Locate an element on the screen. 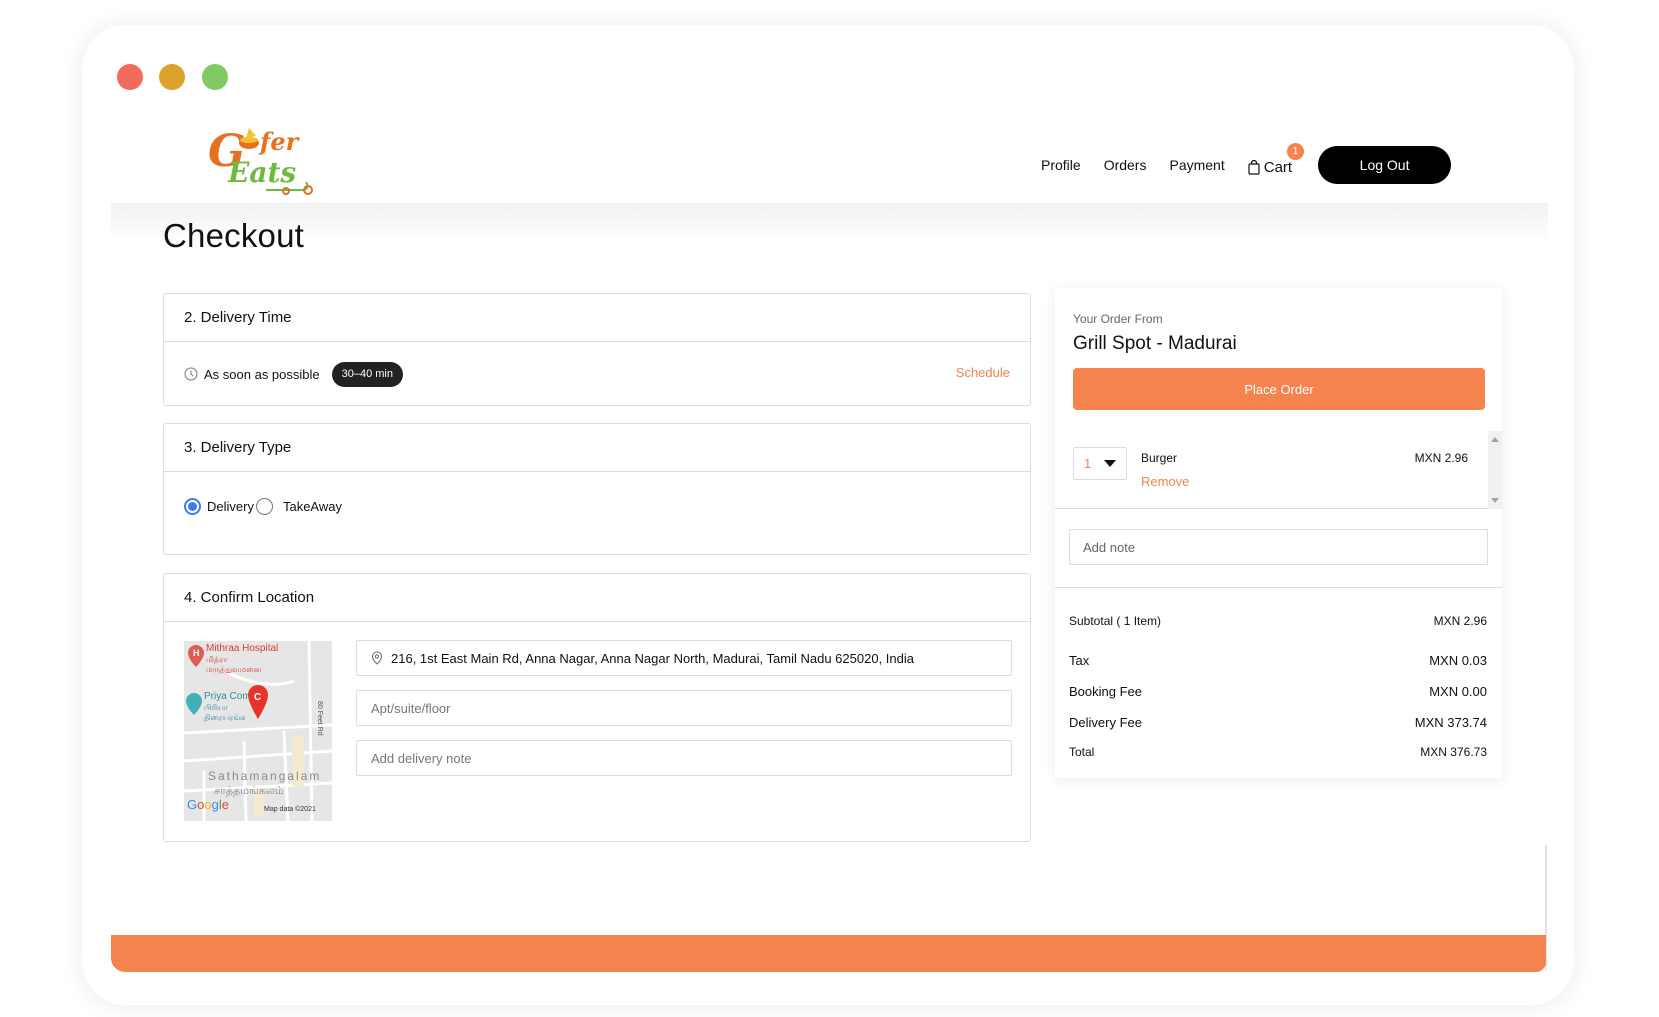  google-logo: Google is located at coordinates (208, 804).